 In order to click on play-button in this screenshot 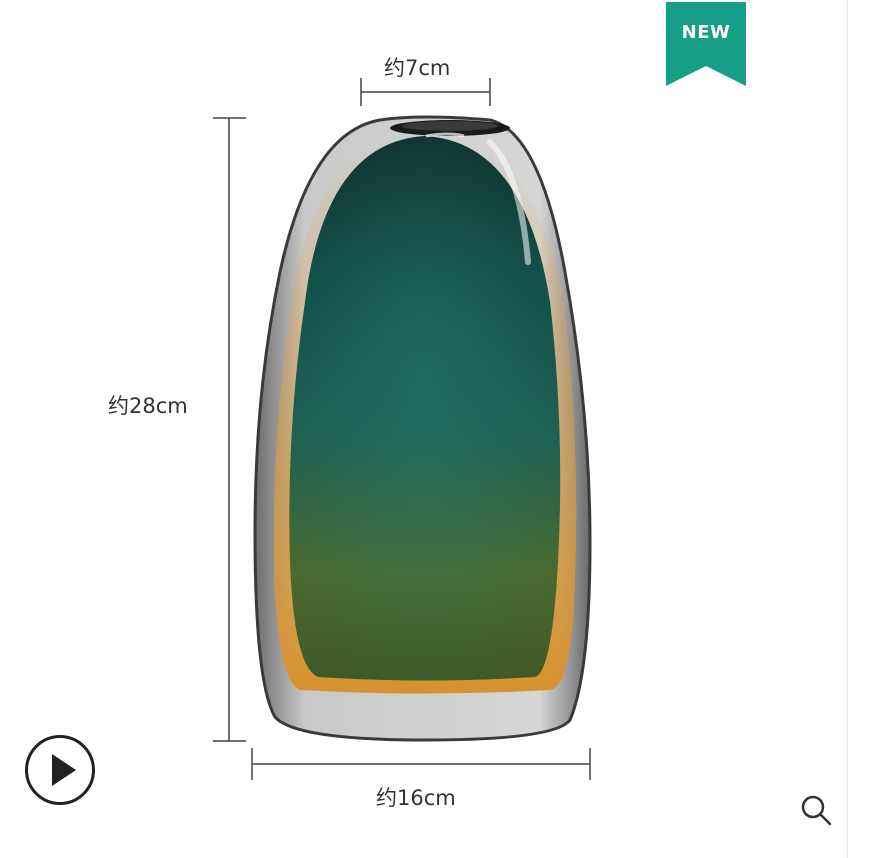, I will do `click(60, 770)`.